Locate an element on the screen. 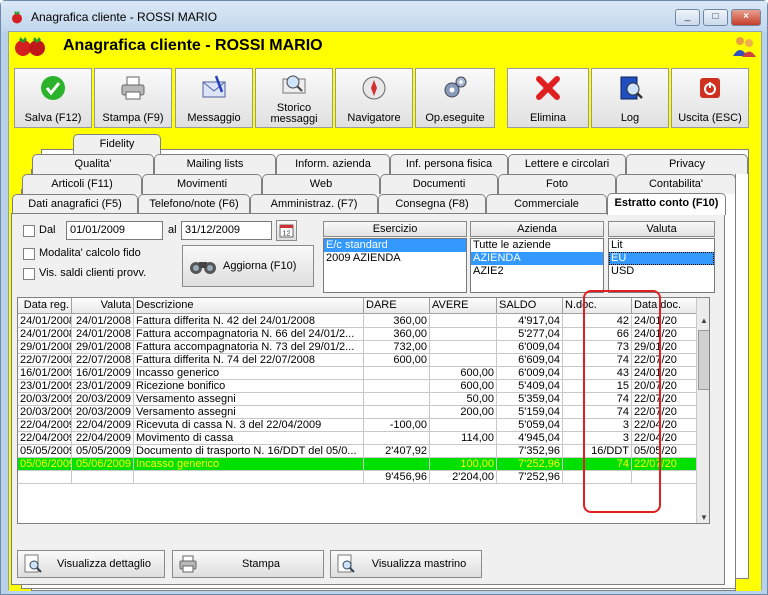 This screenshot has height=595, width=768. column-header: Data reg. is located at coordinates (45, 306).